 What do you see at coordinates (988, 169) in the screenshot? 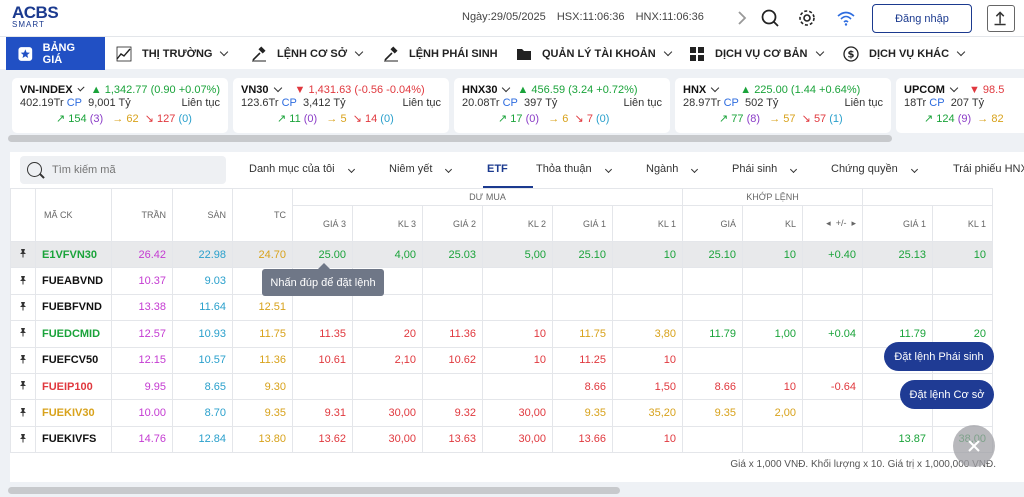
I see `tab-hnx-bonds: Trái phiếu HNX` at bounding box center [988, 169].